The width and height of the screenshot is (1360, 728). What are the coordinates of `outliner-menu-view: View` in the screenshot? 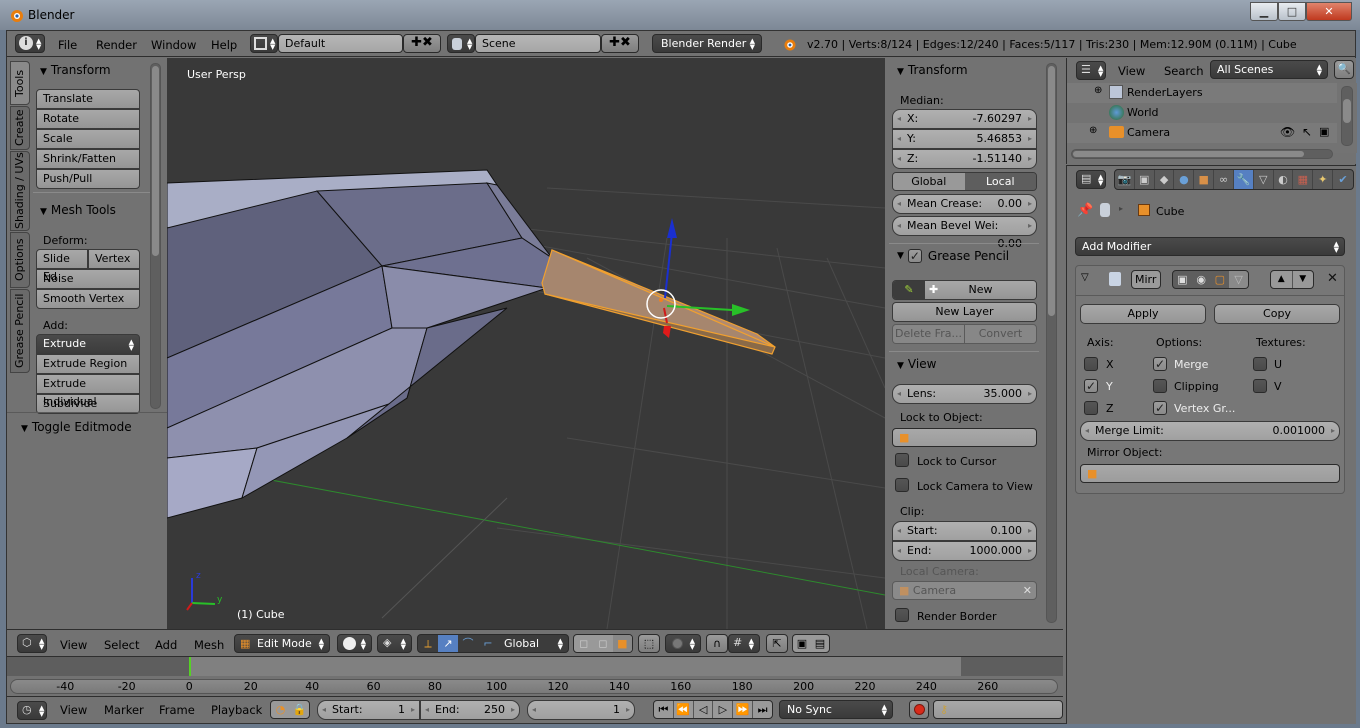 It's located at (1131, 71).